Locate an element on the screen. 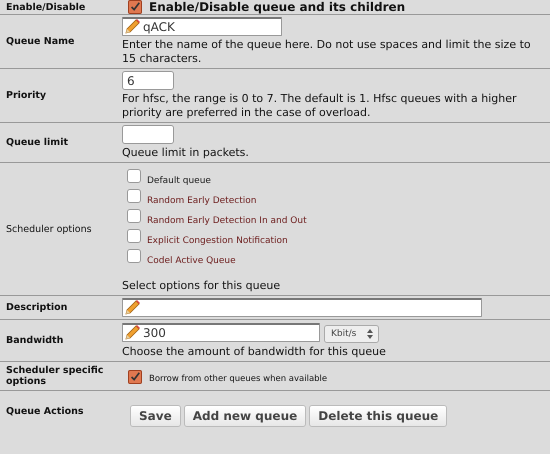  input-field: 6 is located at coordinates (148, 80).